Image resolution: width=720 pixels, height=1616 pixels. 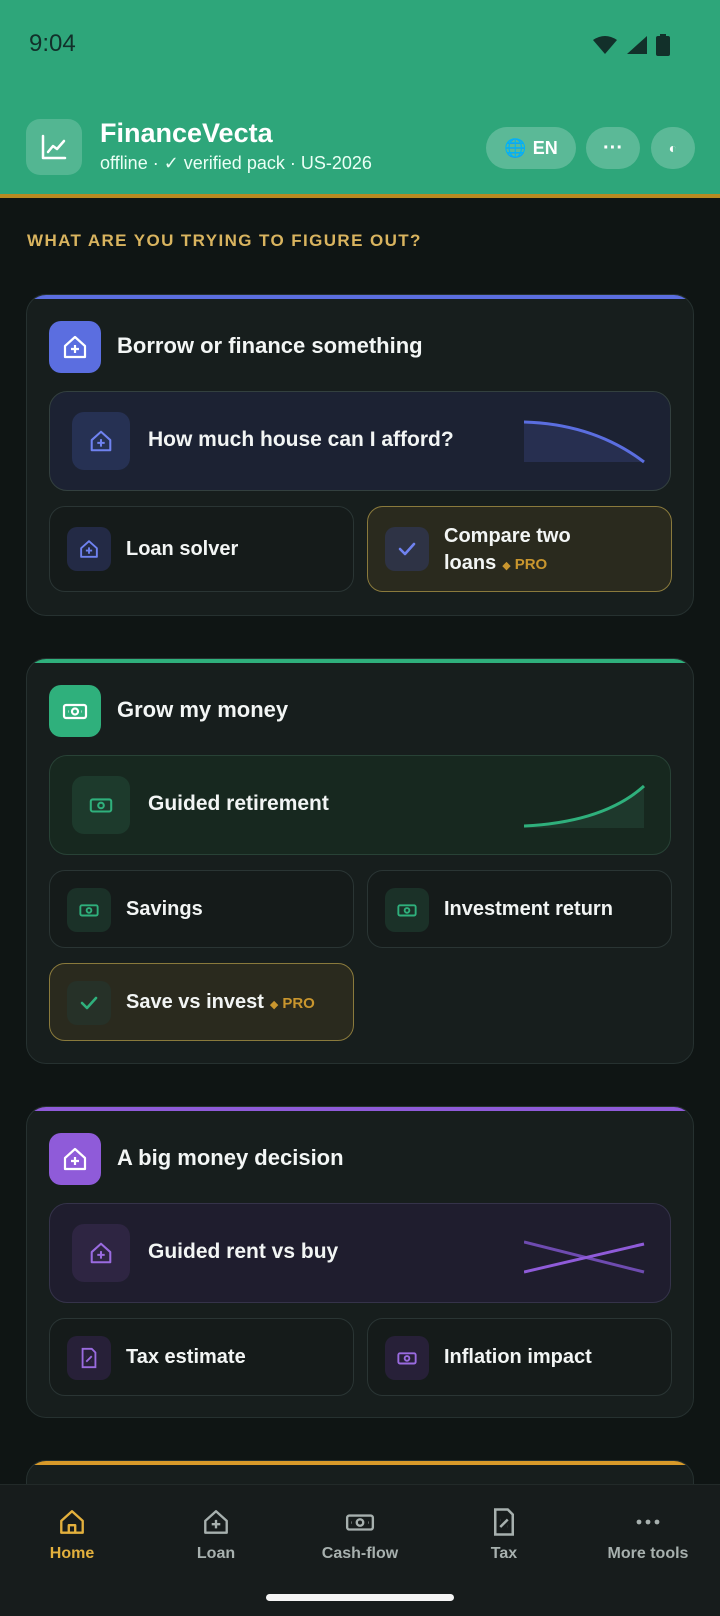 I want to click on overflow-menu-button: ···, so click(x=613, y=148).